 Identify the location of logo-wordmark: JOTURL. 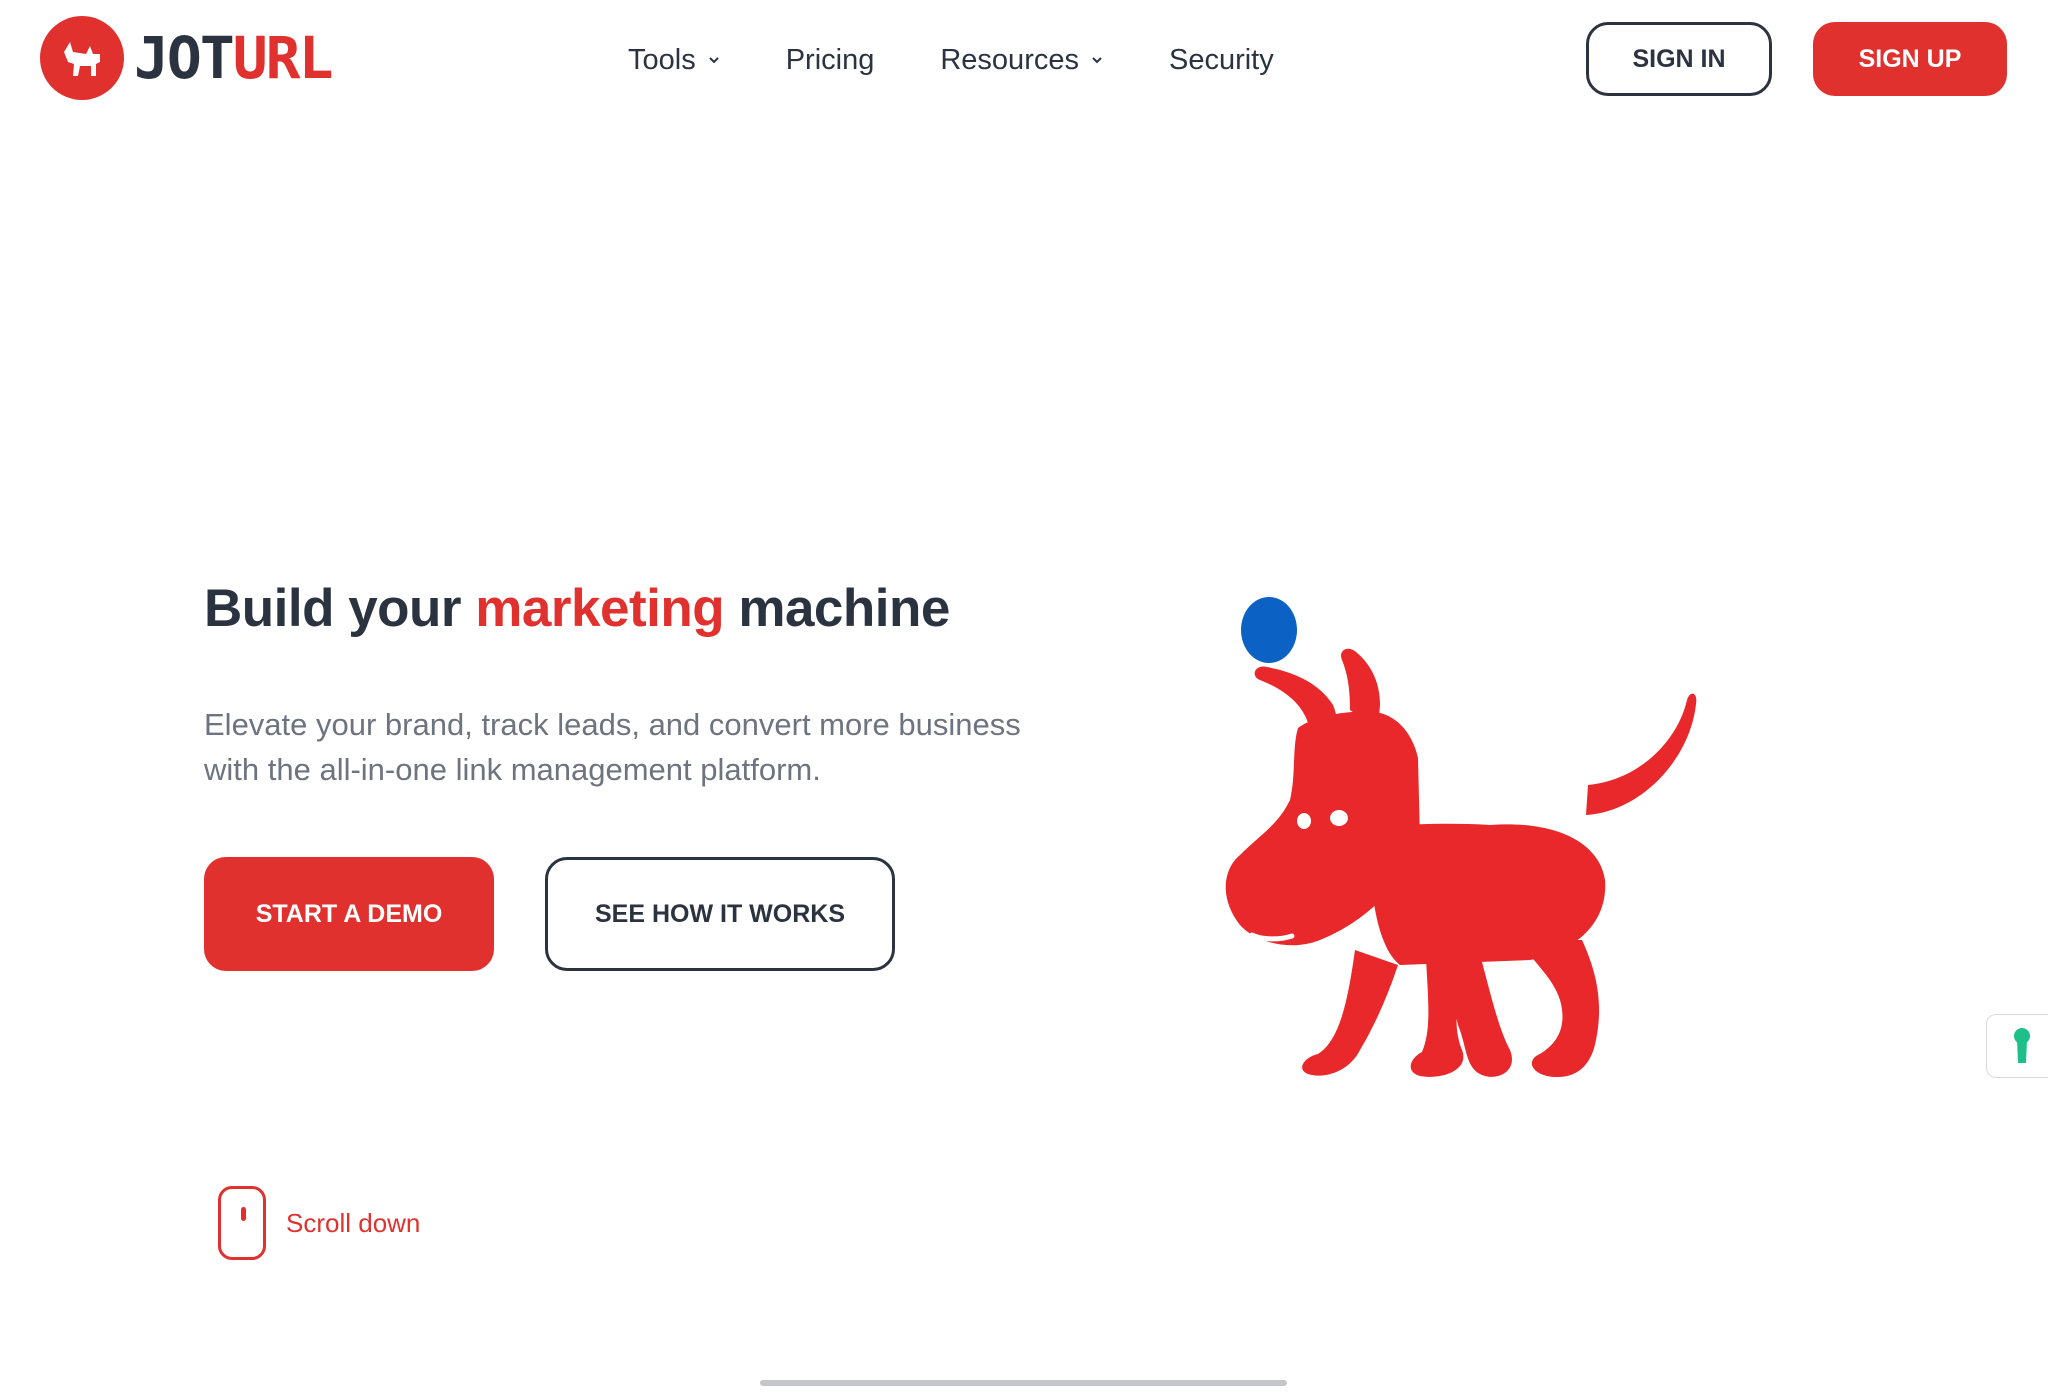
(234, 58).